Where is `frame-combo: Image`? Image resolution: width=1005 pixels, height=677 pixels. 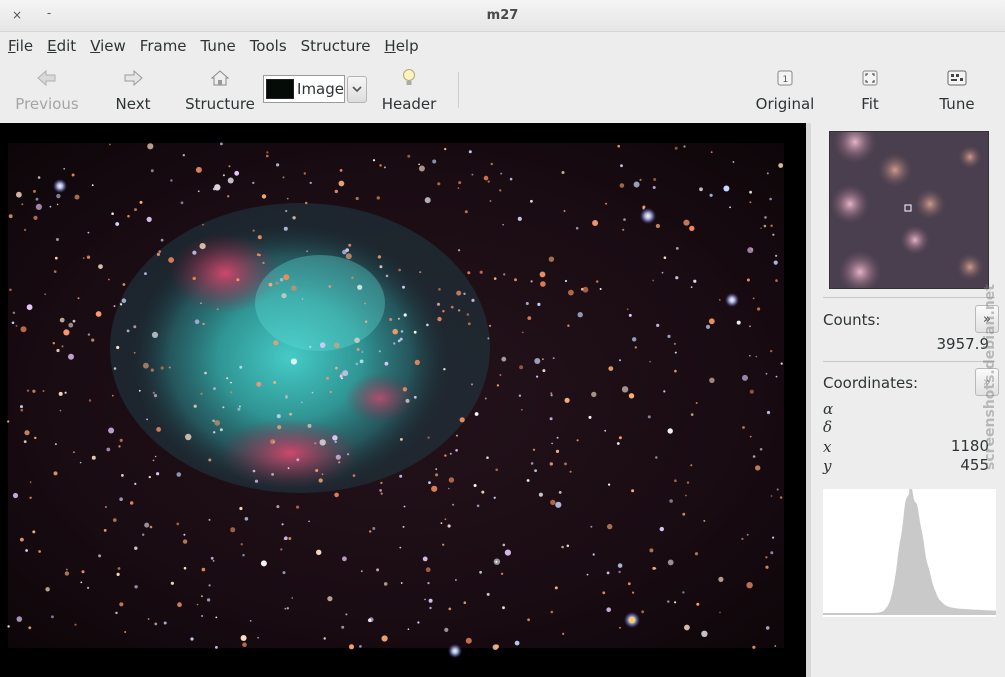
frame-combo: Image is located at coordinates (315, 89).